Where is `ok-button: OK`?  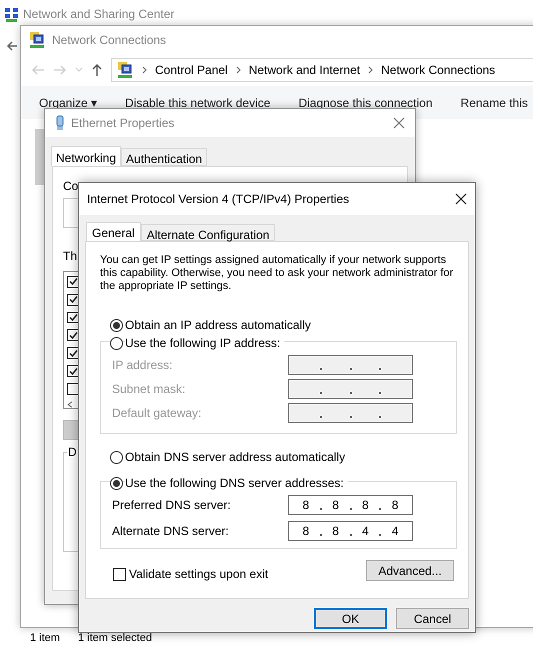
ok-button: OK is located at coordinates (350, 618).